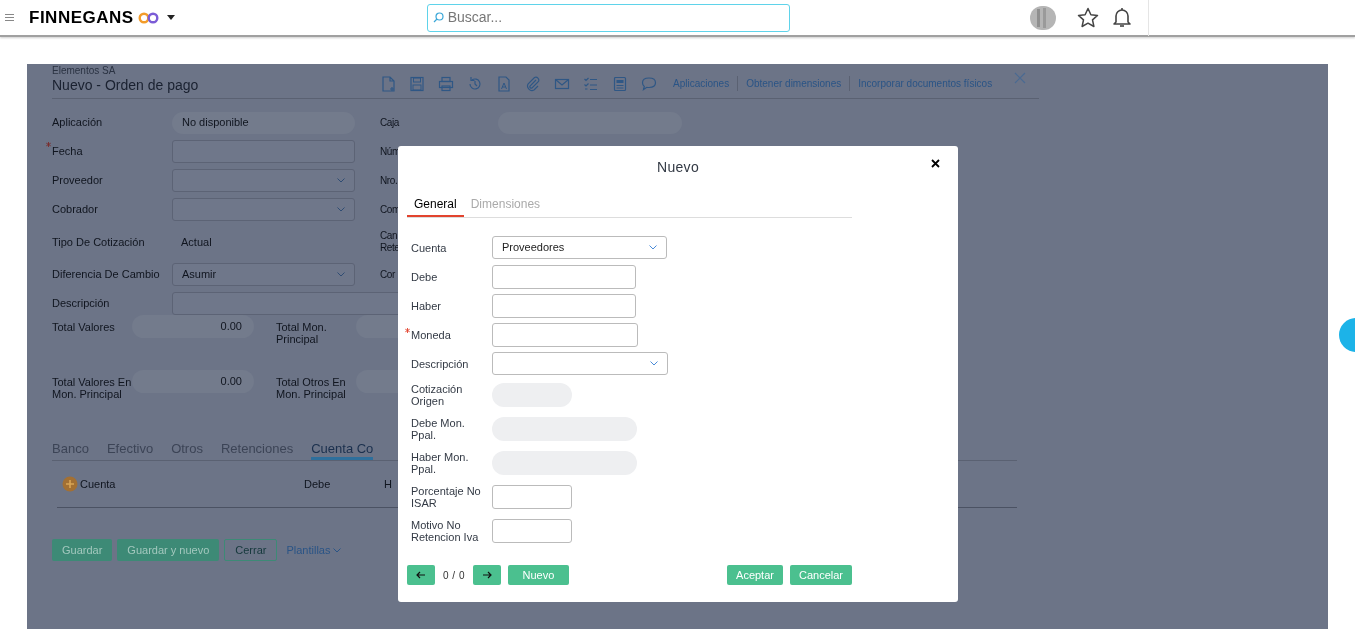 The height and width of the screenshot is (629, 1355). I want to click on field-label: Proveedor, so click(77, 181).